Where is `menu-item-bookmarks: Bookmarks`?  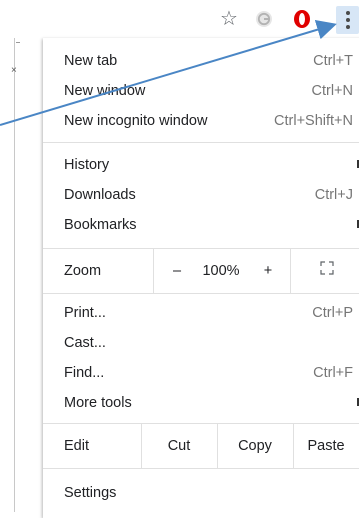
menu-item-bookmarks: Bookmarks is located at coordinates (201, 224).